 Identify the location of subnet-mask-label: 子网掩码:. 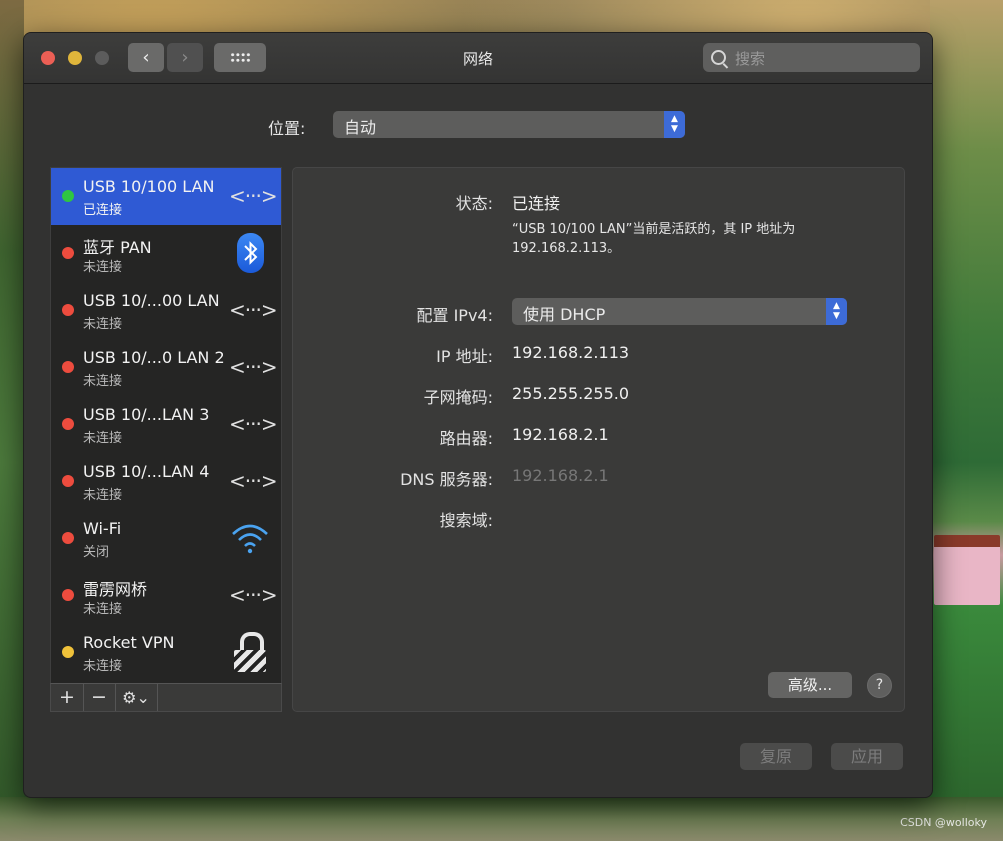
(458, 397).